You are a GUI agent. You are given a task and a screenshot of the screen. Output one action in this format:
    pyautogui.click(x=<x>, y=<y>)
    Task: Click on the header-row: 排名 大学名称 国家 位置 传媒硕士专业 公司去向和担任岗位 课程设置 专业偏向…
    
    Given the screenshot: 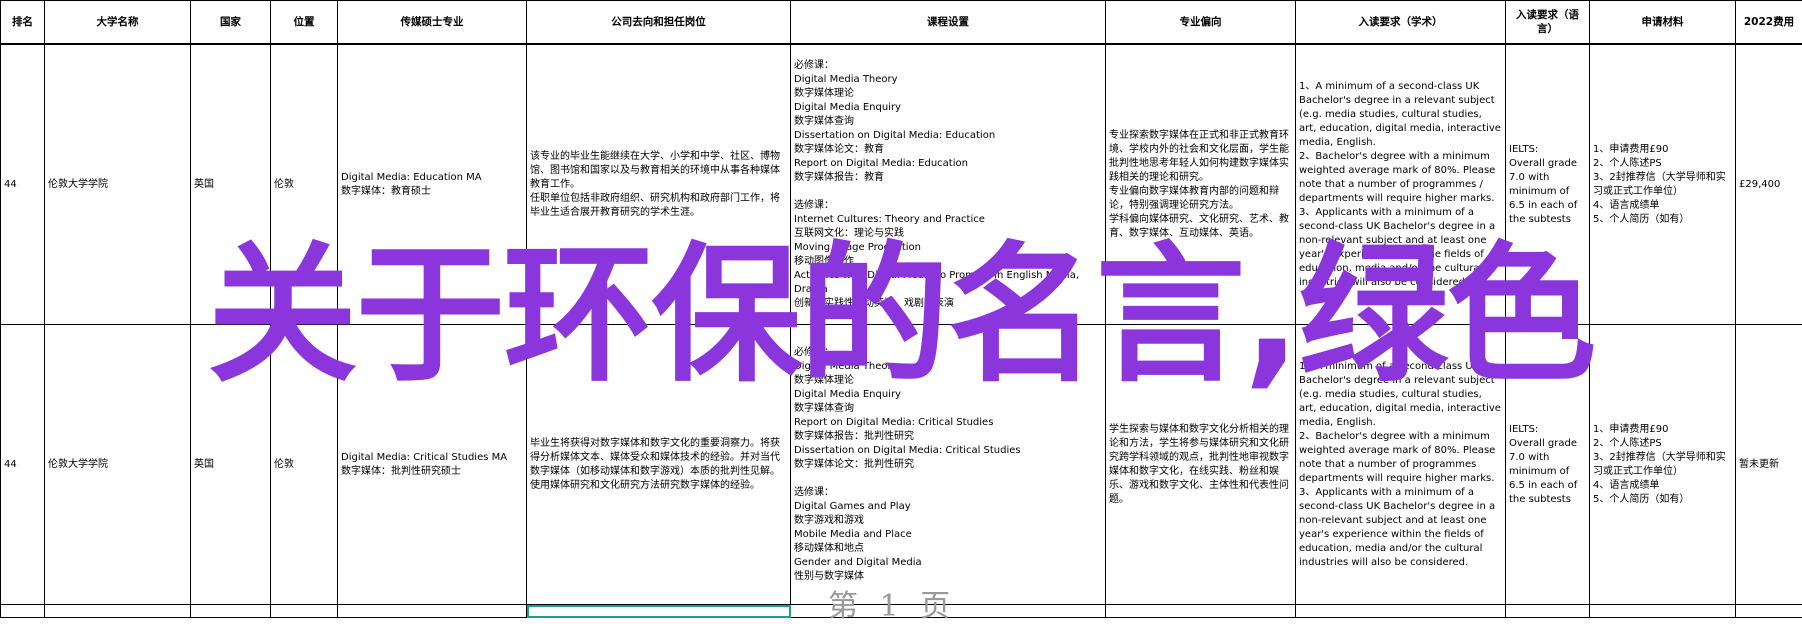 What is the action you would take?
    pyautogui.click(x=901, y=23)
    